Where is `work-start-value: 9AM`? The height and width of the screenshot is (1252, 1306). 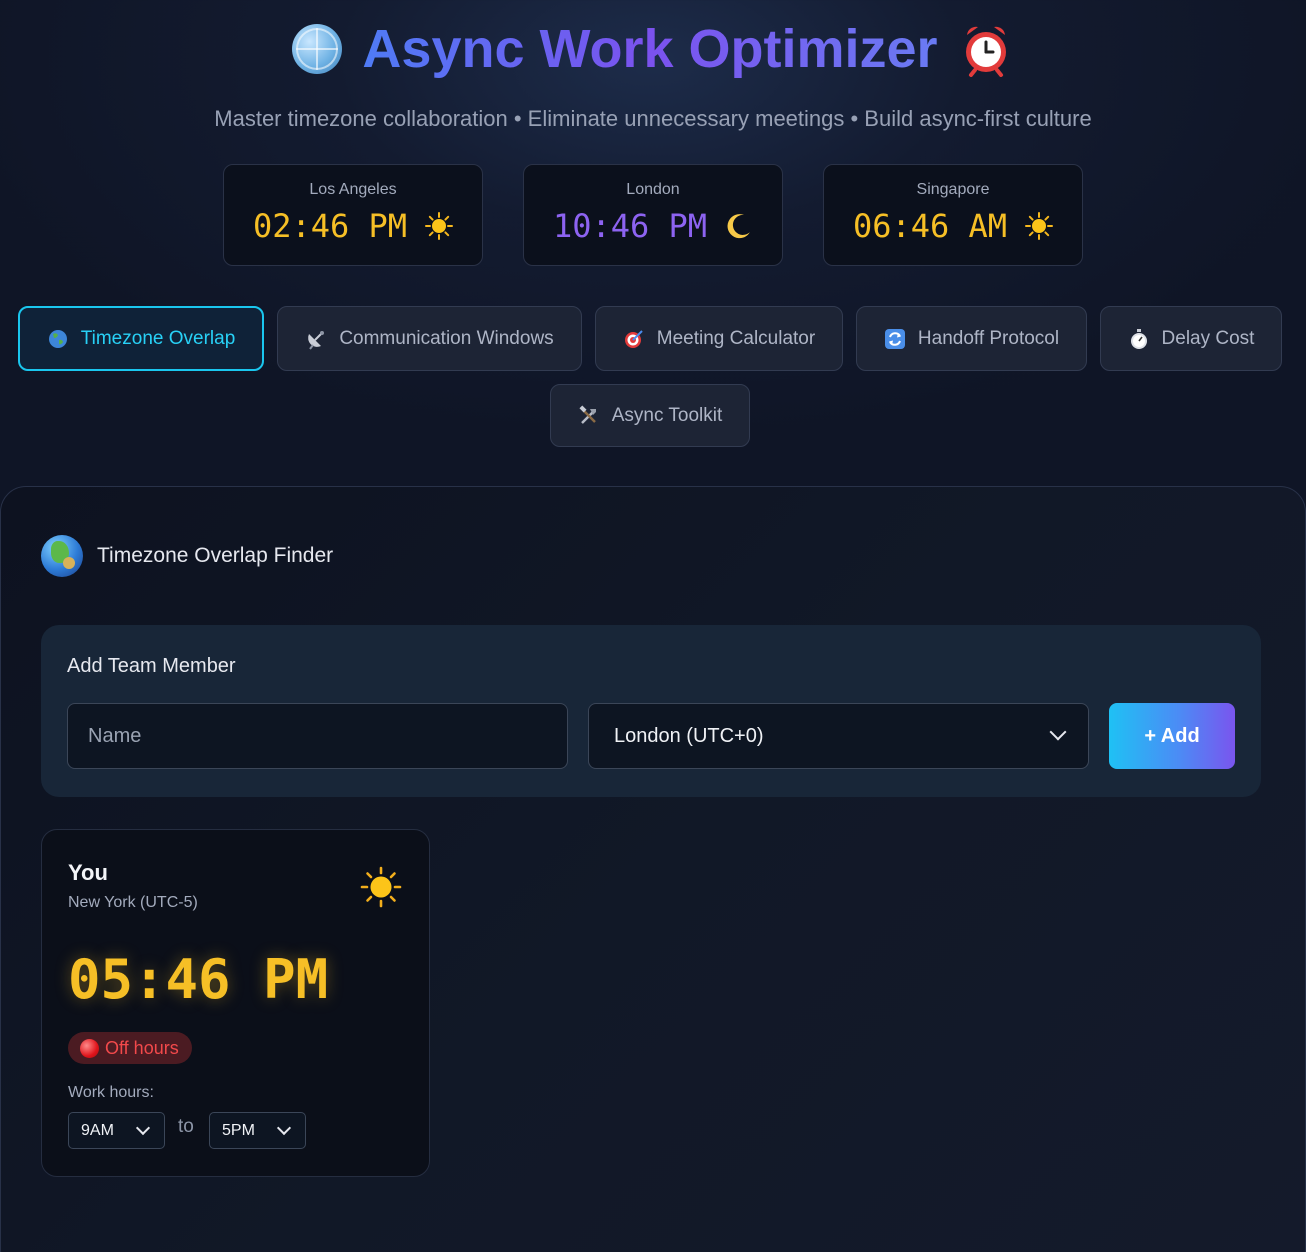
work-start-value: 9AM is located at coordinates (97, 1130).